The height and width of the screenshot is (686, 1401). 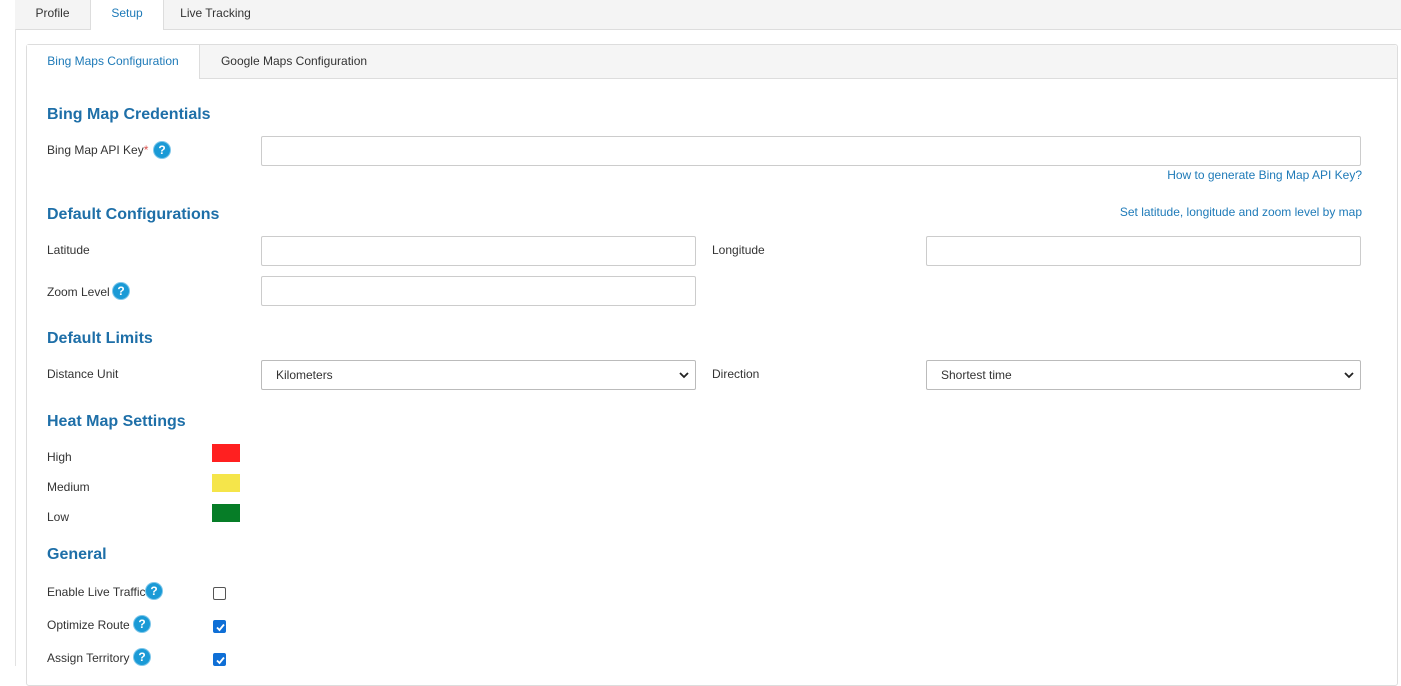 What do you see at coordinates (52, 14) in the screenshot?
I see `tab-profile: Profile` at bounding box center [52, 14].